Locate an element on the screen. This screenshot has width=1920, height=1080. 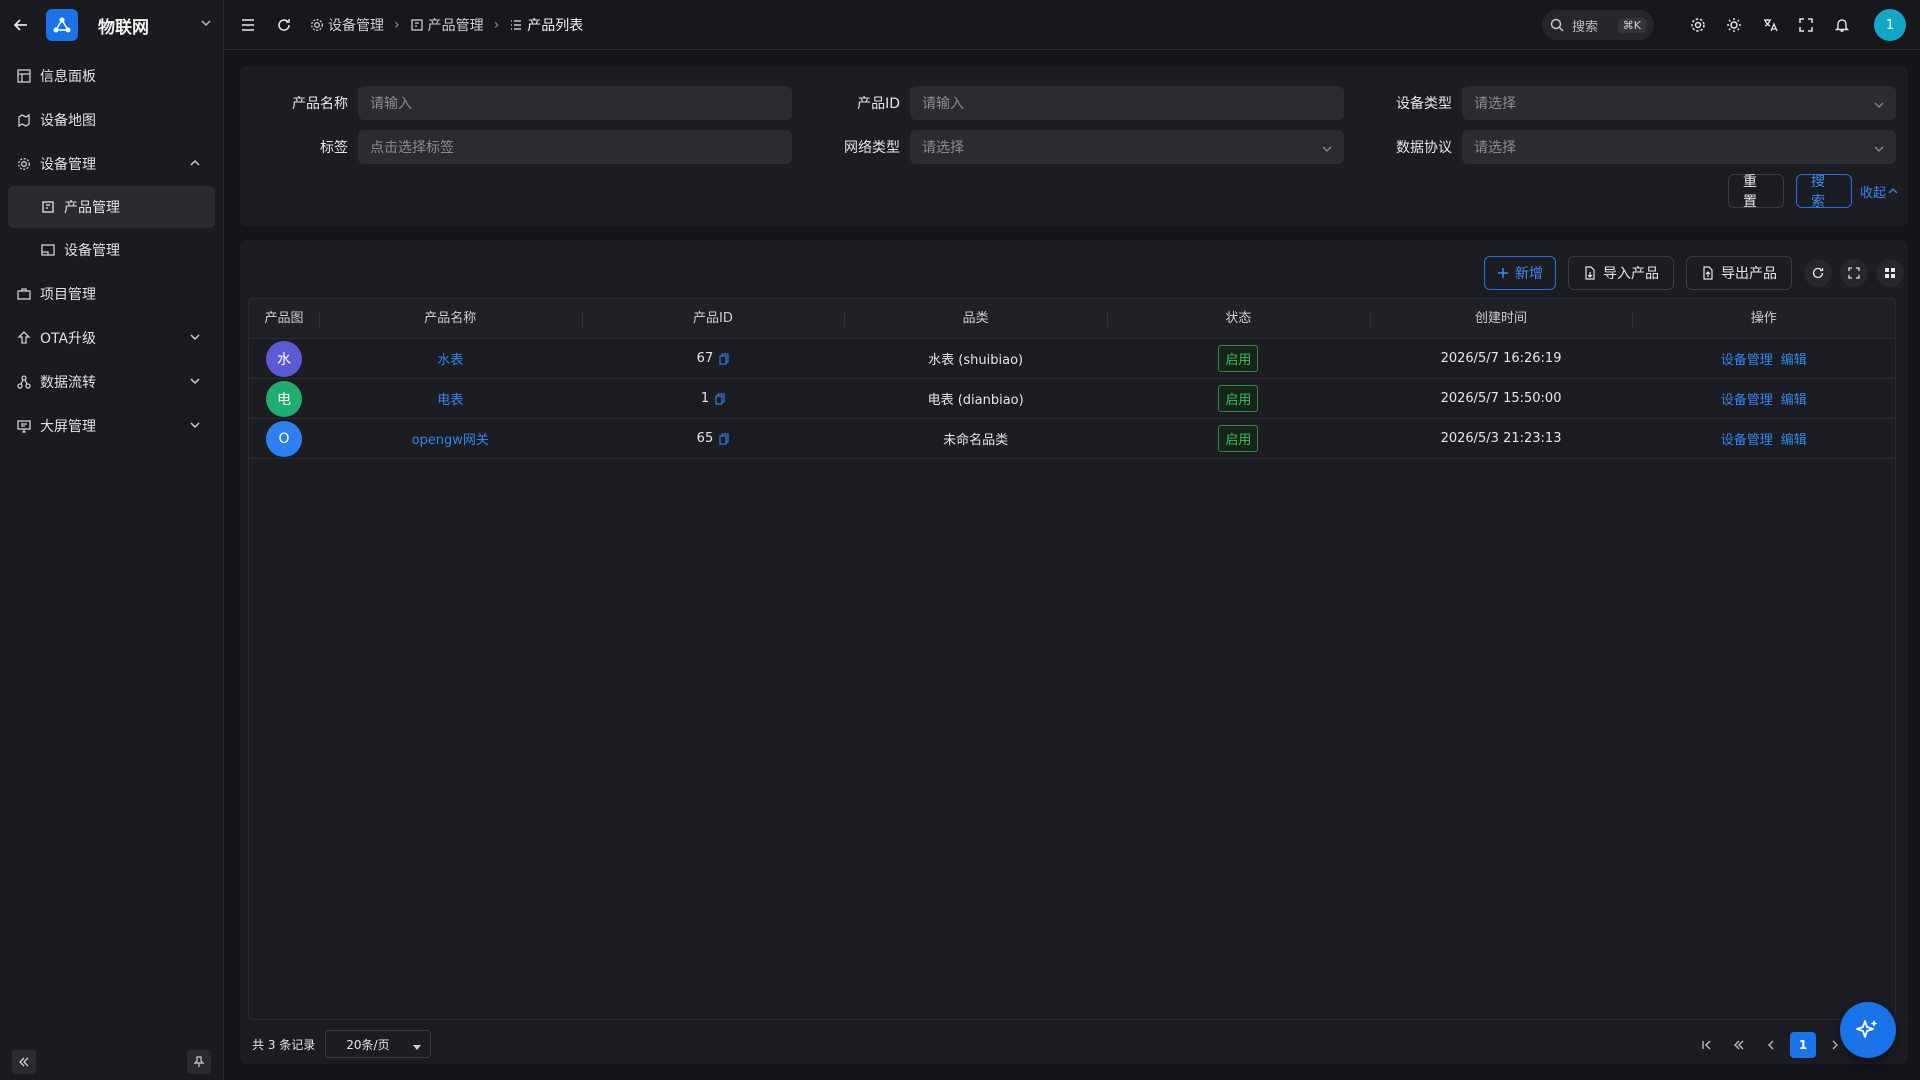
sun-icon is located at coordinates (1734, 25).